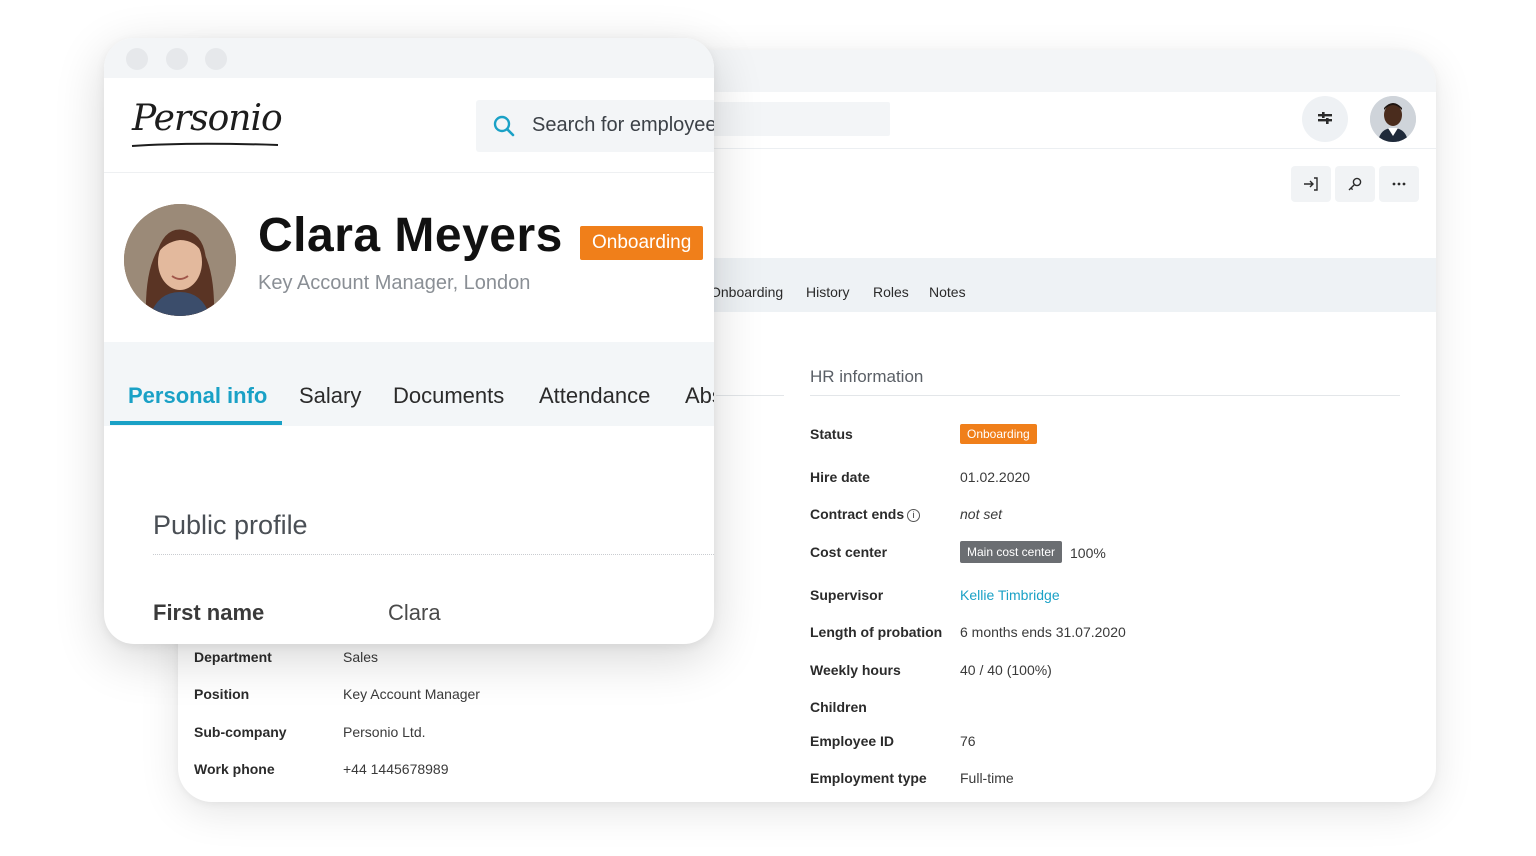 The image size is (1536, 856). I want to click on sub-company-value: Personio Ltd., so click(384, 732).